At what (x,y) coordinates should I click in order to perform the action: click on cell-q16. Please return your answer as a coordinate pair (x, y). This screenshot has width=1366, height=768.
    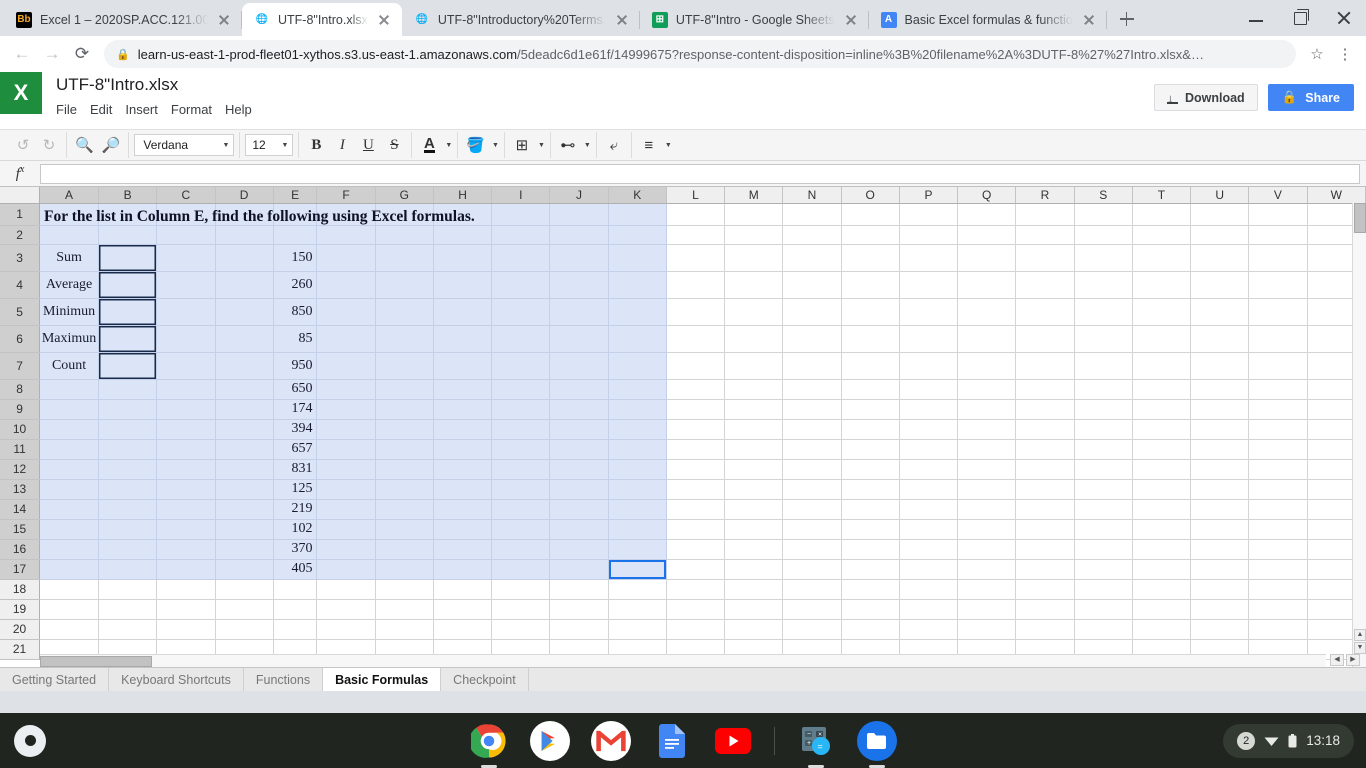
    Looking at the image, I should click on (987, 549).